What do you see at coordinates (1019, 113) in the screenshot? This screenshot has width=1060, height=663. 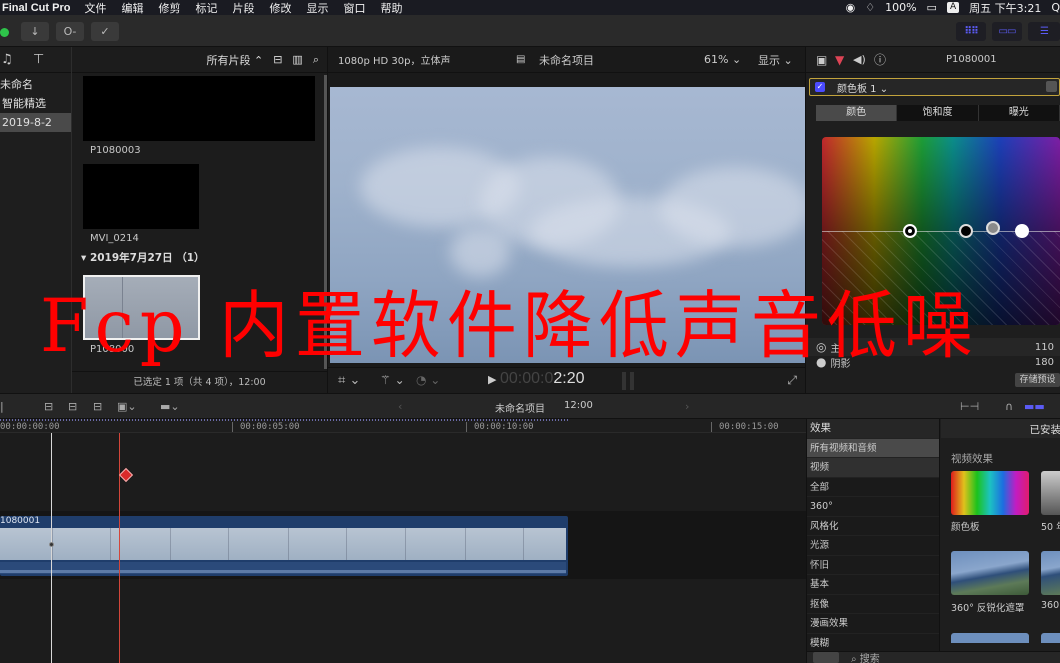 I see `tab-exposure: 曝光` at bounding box center [1019, 113].